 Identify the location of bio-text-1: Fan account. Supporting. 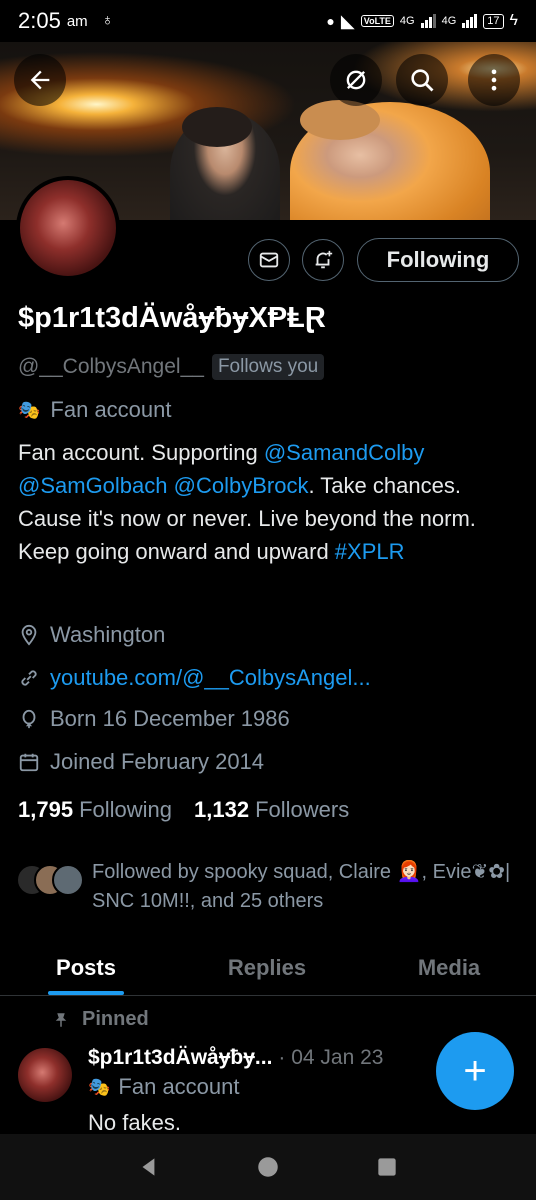
(141, 452).